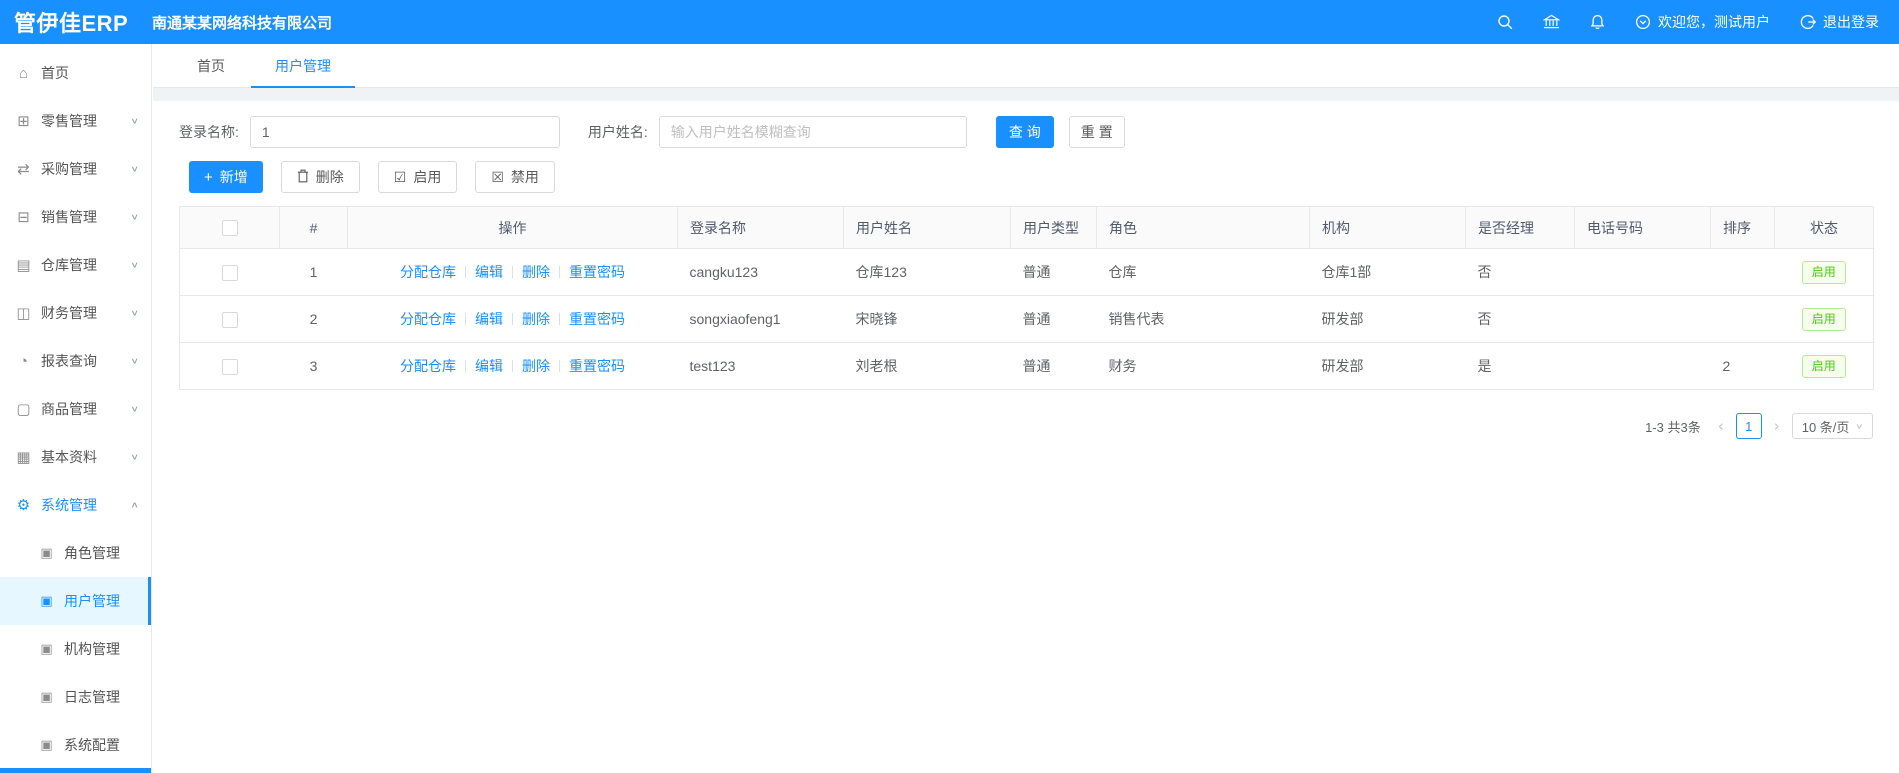  What do you see at coordinates (1387, 319) in the screenshot?
I see `org-cell: 研发部` at bounding box center [1387, 319].